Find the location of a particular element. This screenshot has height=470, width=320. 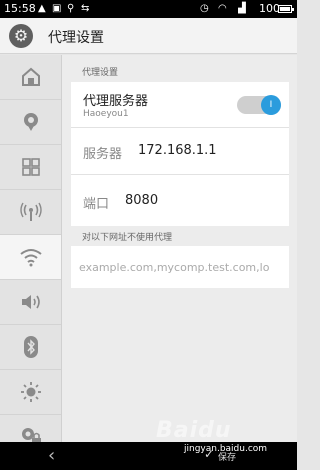

image-icon: ▣ is located at coordinates (57, 8).